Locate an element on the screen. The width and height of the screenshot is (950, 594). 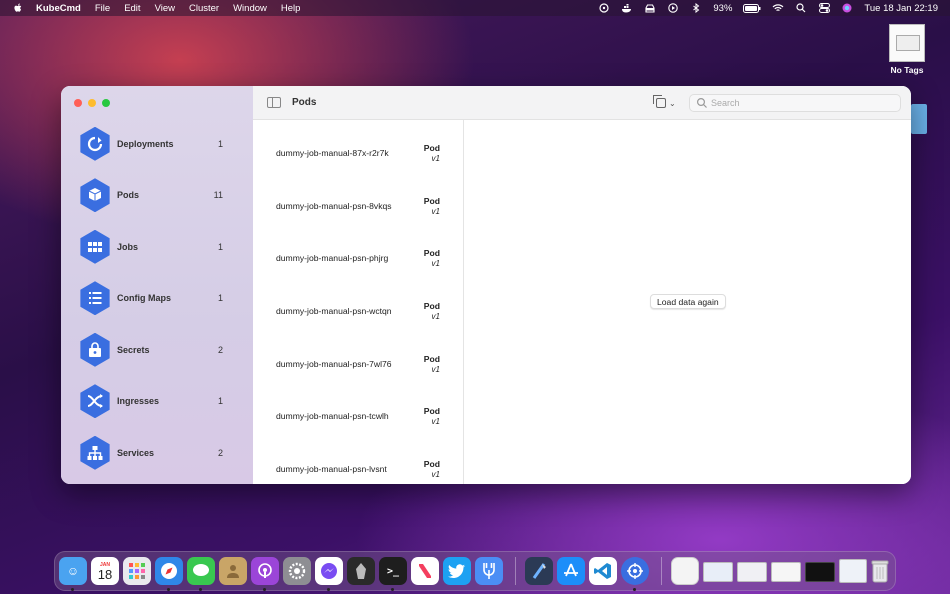
vscode-icon is located at coordinates (603, 571).